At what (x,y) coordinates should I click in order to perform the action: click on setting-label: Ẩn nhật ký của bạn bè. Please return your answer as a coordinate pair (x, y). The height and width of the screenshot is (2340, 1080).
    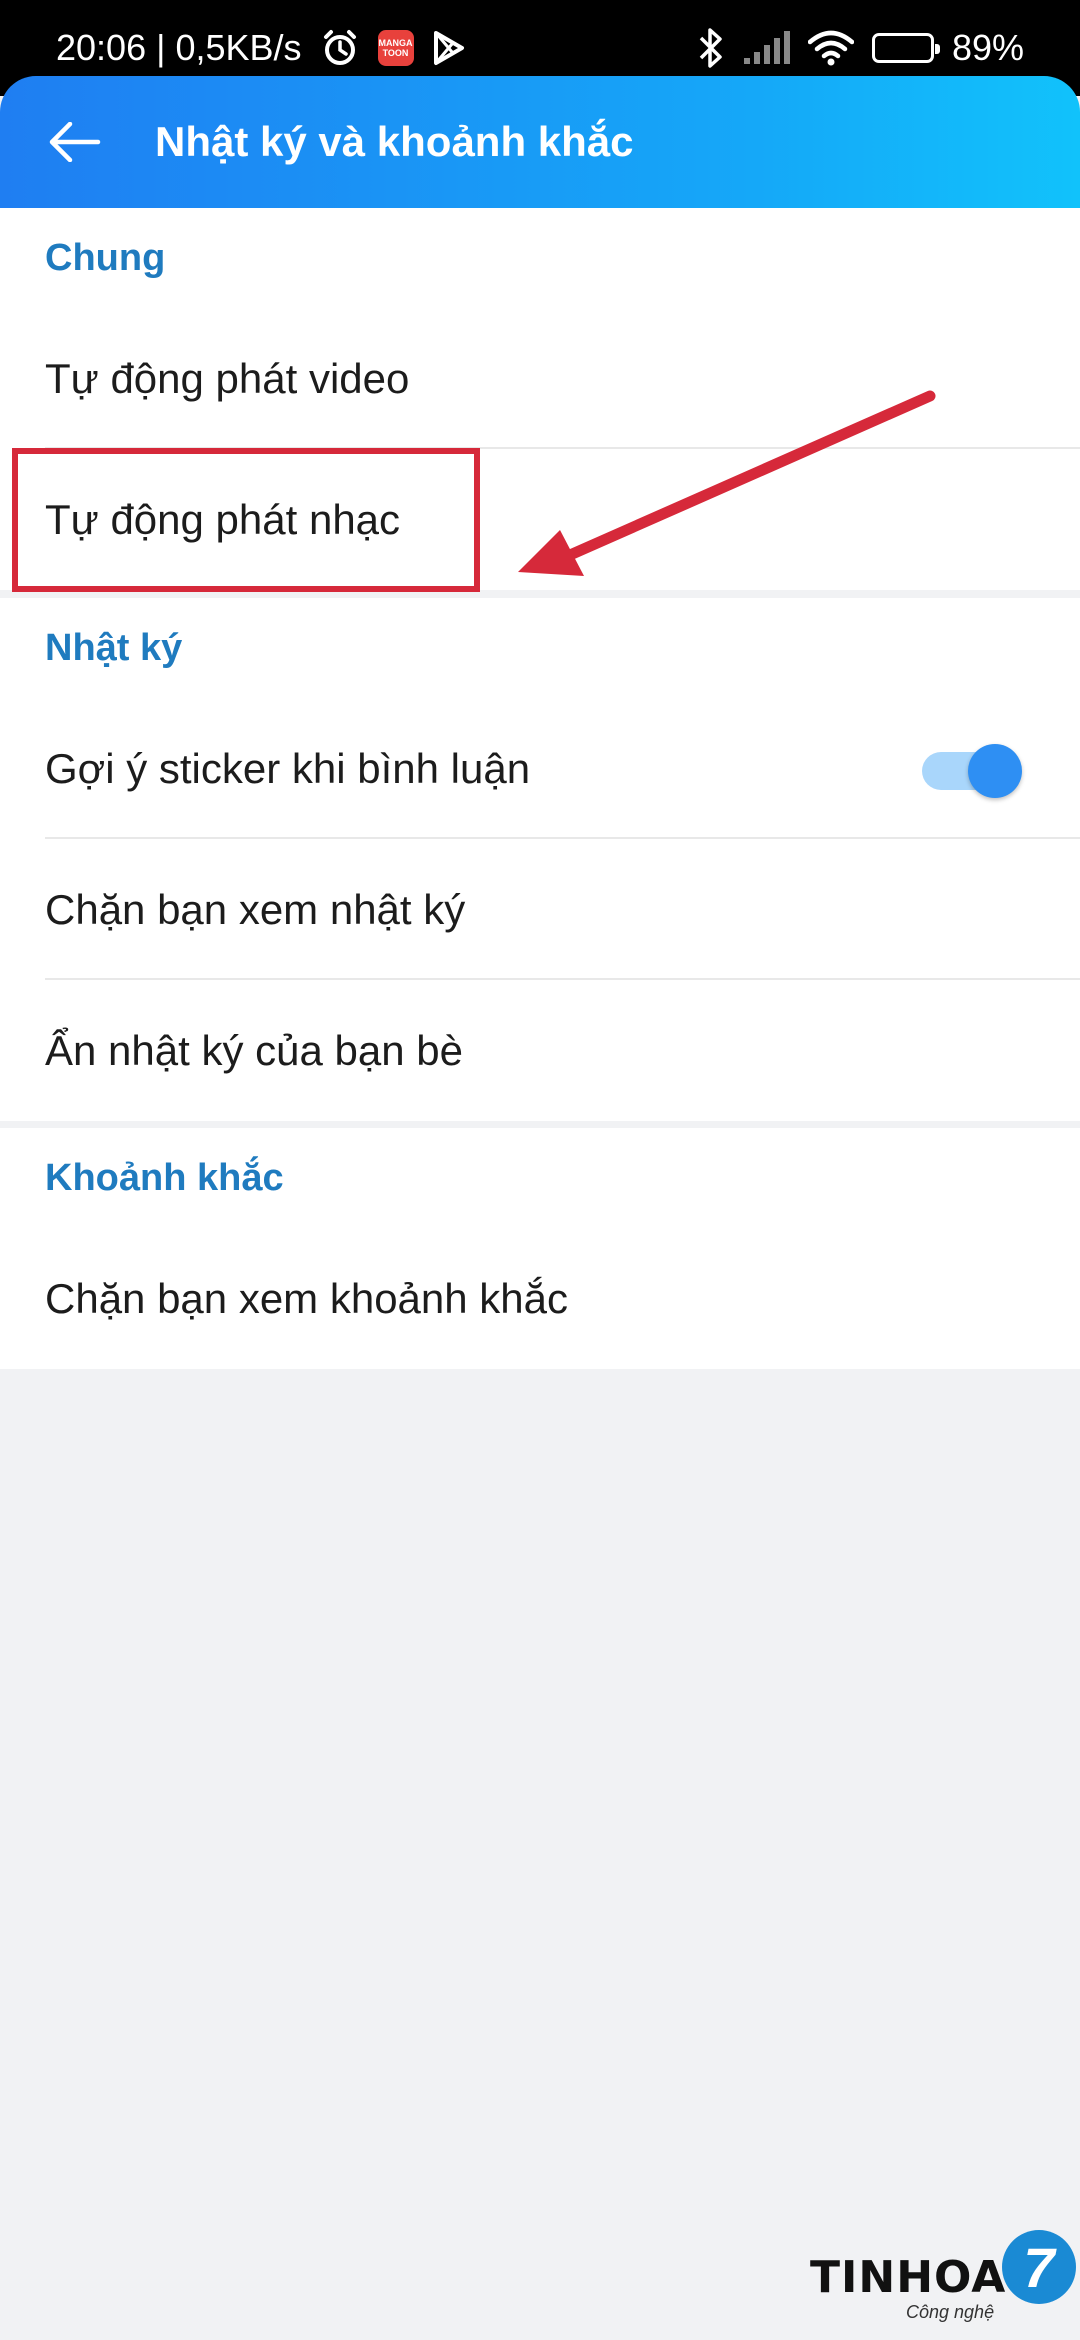
    Looking at the image, I should click on (254, 1050).